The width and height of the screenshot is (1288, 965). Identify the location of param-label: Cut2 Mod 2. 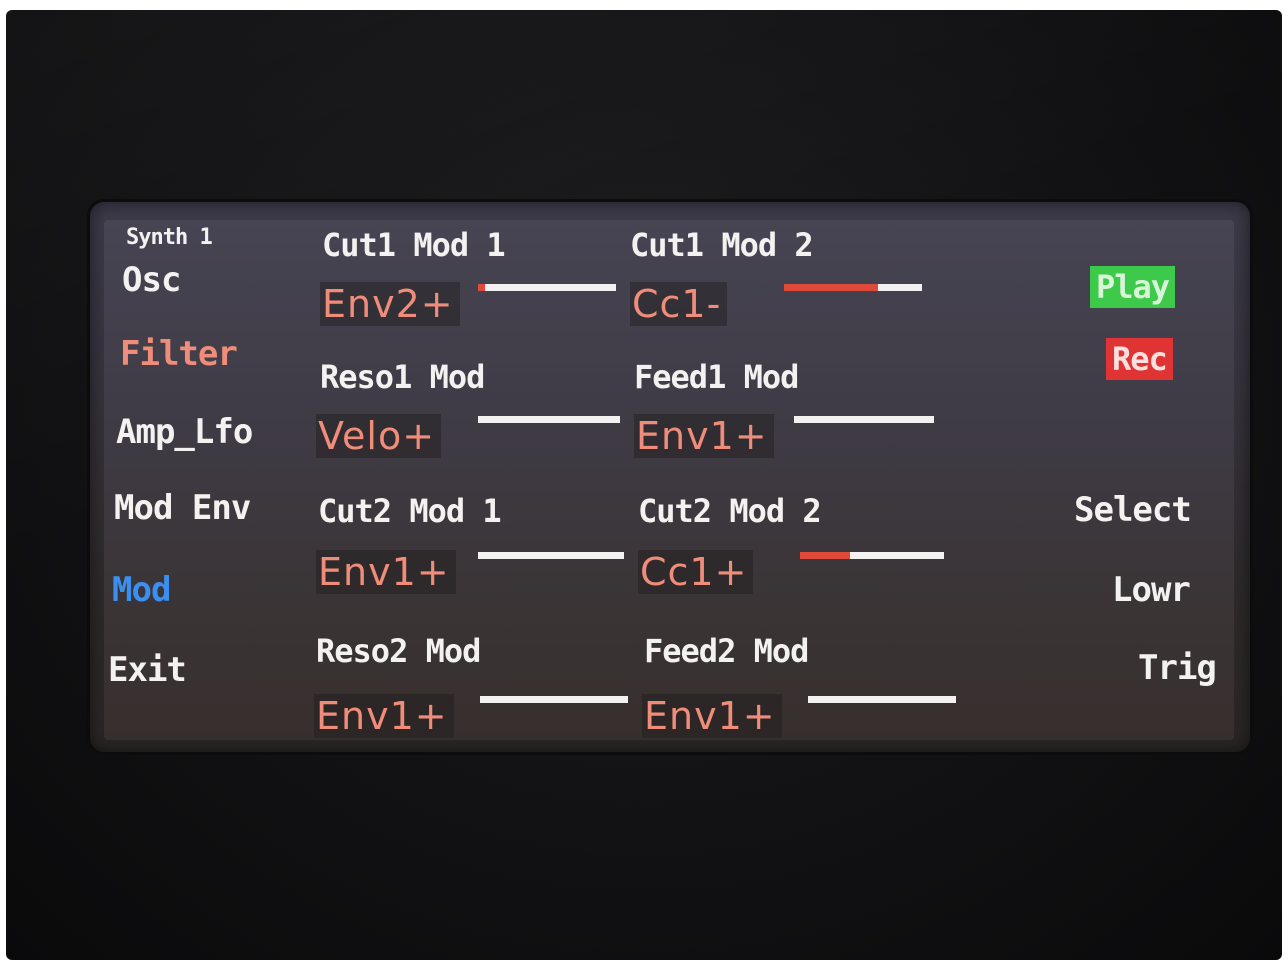
(730, 511).